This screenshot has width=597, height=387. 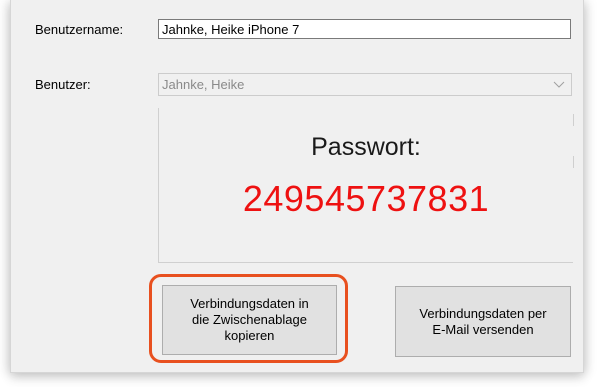 I want to click on password-value: 249545737831, so click(x=366, y=198).